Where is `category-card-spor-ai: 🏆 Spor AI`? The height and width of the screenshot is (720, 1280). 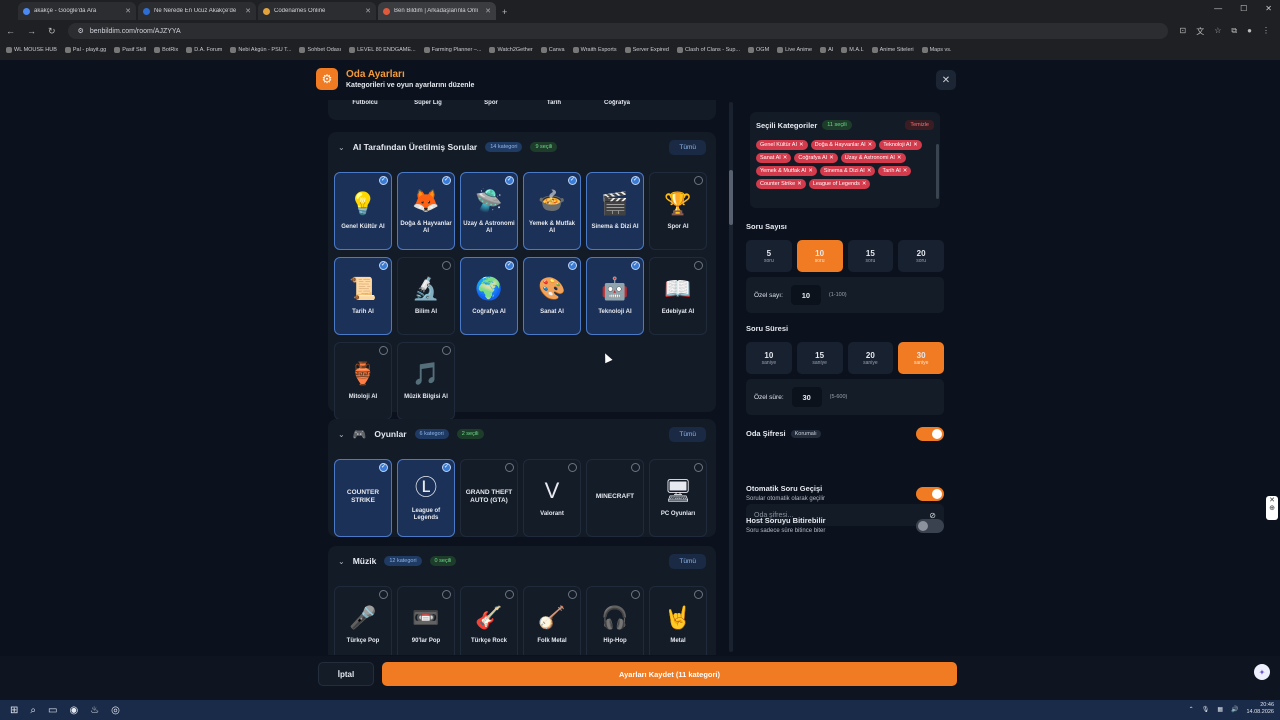
category-card-spor-ai: 🏆 Spor AI is located at coordinates (678, 211).